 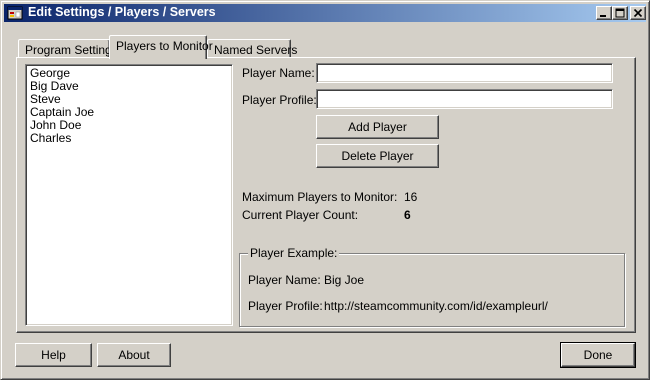 I want to click on title-bar: Edit Settings / Players / Servers, so click(x=325, y=13).